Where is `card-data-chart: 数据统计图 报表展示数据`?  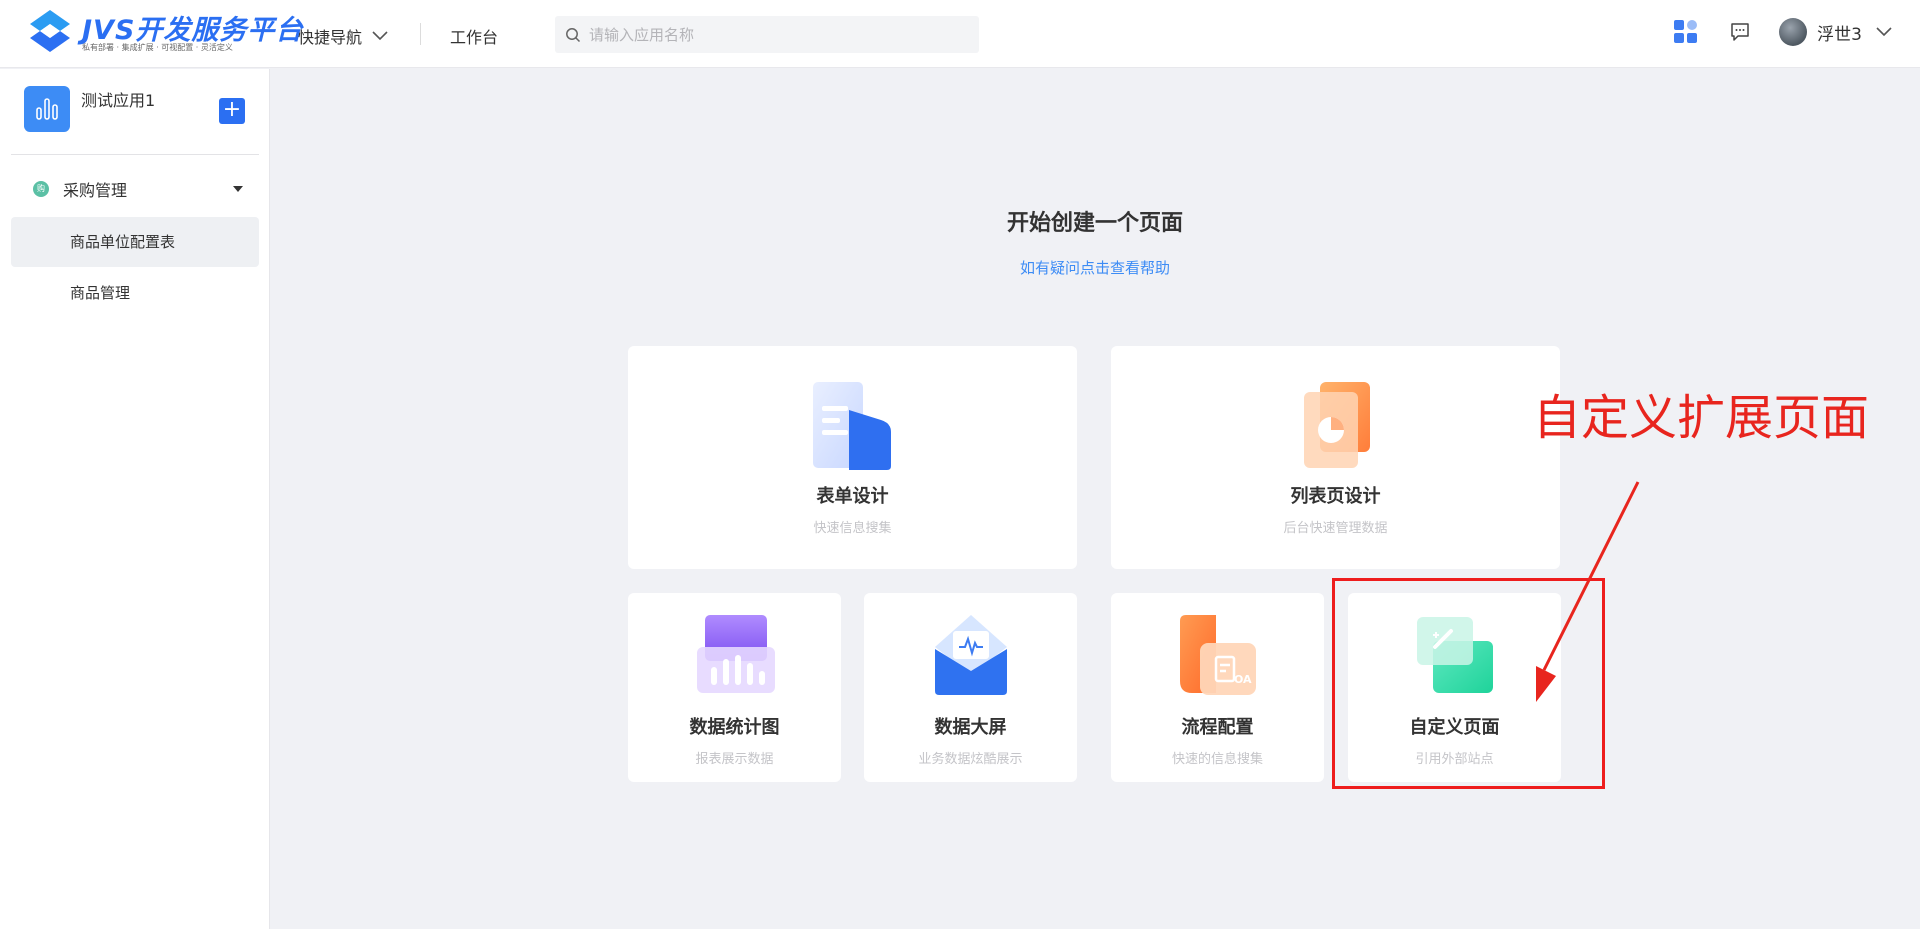
card-data-chart: 数据统计图 报表展示数据 is located at coordinates (734, 687).